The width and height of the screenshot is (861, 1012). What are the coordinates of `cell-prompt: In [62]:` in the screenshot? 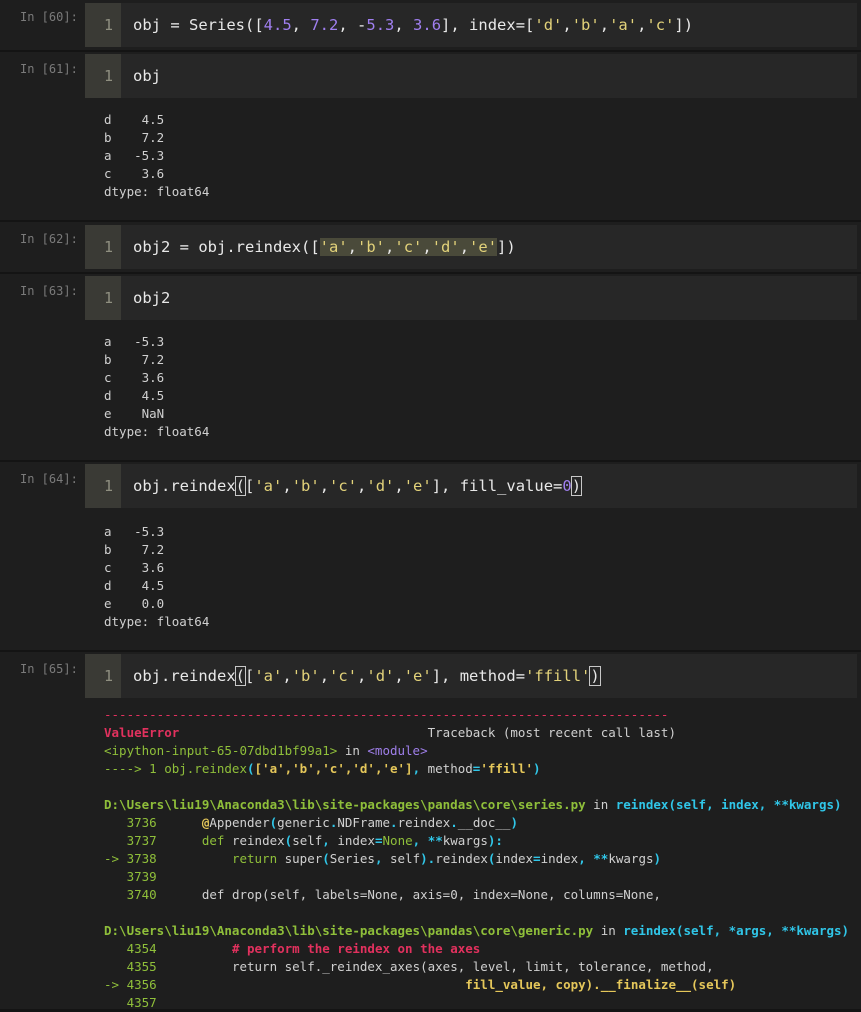 It's located at (49, 239).